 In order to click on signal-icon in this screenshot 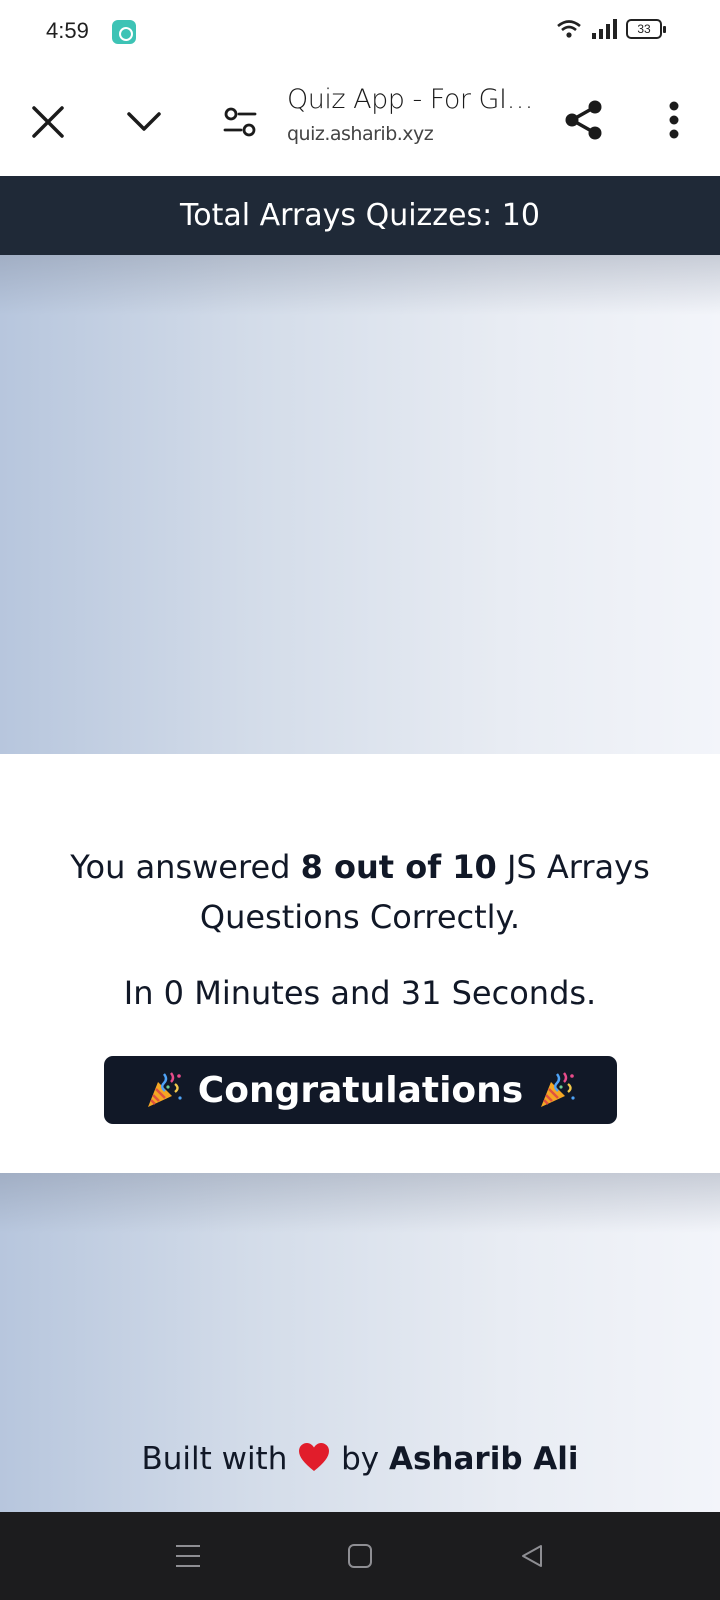, I will do `click(604, 29)`.